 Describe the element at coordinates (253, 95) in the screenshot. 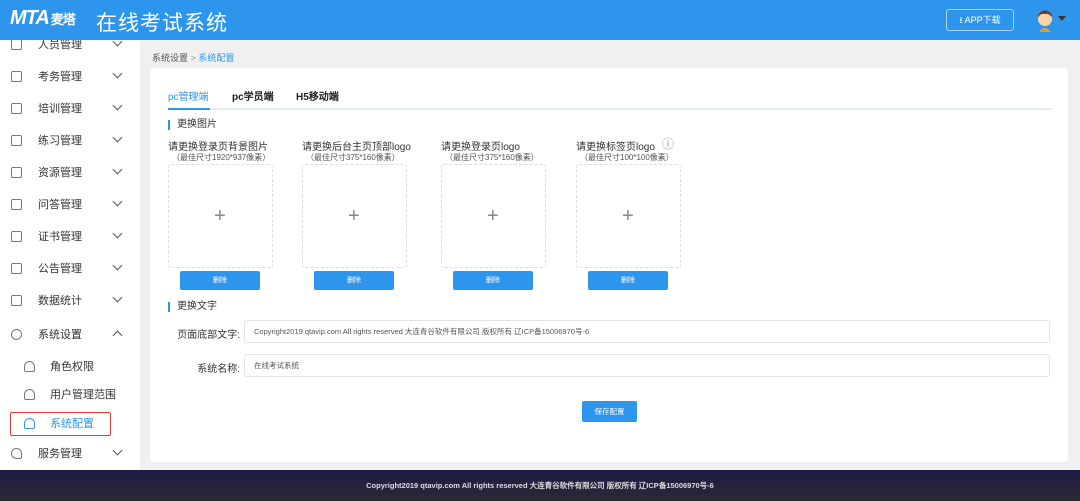

I see `tab-pc-student: pc学员端` at that location.